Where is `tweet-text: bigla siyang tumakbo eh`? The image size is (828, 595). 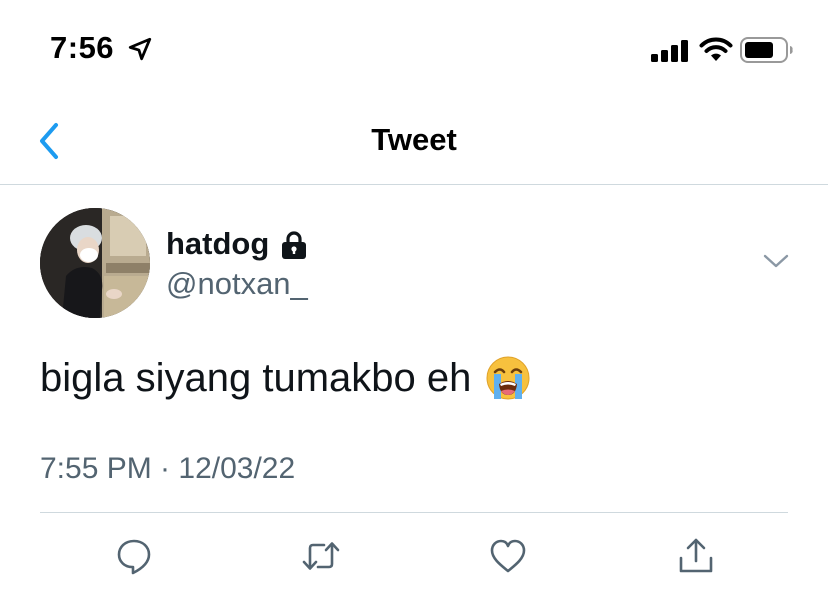 tweet-text: bigla siyang tumakbo eh is located at coordinates (256, 377).